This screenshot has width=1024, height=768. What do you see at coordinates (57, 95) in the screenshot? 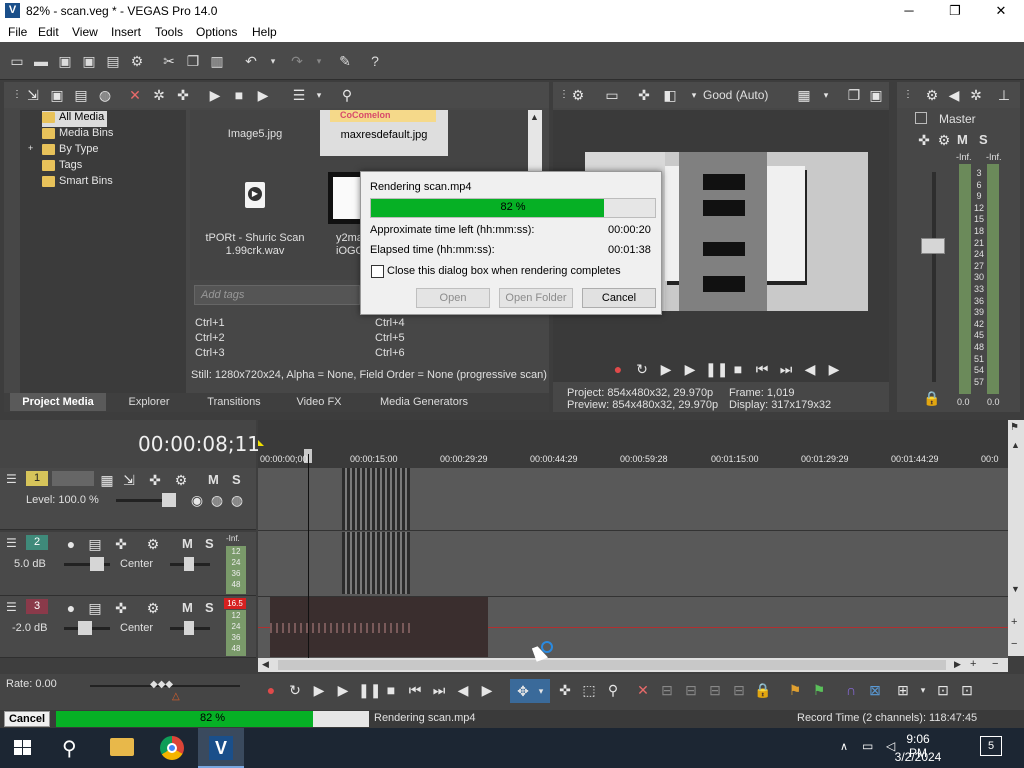
I see `capture-icon: ▣` at bounding box center [57, 95].